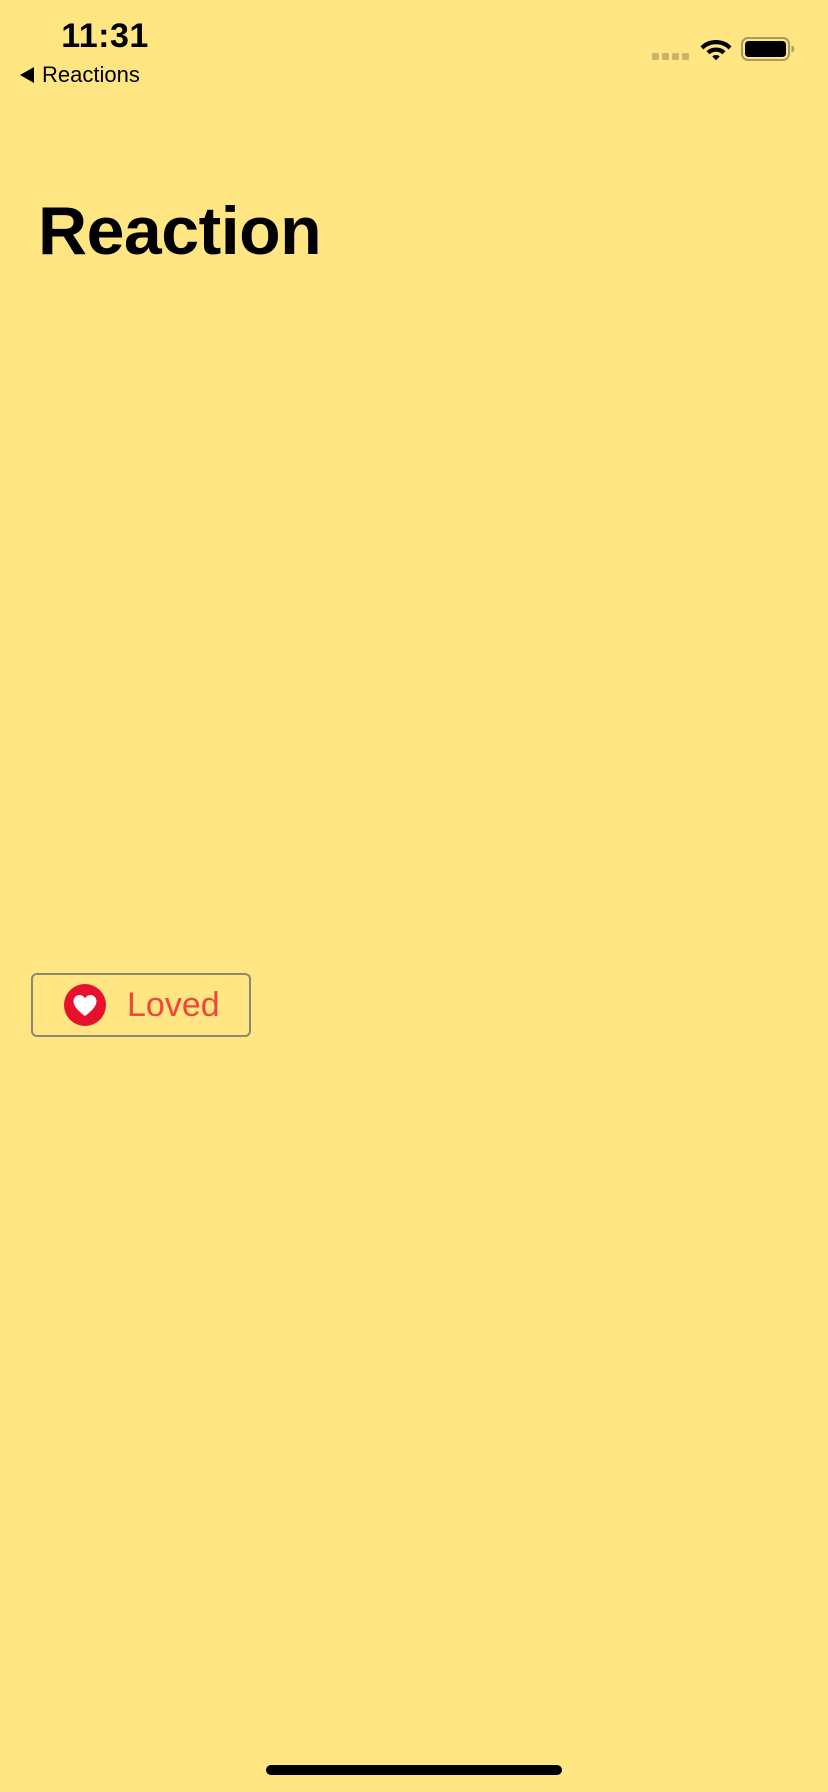 The width and height of the screenshot is (828, 1792). What do you see at coordinates (414, 1770) in the screenshot?
I see `home-indicator` at bounding box center [414, 1770].